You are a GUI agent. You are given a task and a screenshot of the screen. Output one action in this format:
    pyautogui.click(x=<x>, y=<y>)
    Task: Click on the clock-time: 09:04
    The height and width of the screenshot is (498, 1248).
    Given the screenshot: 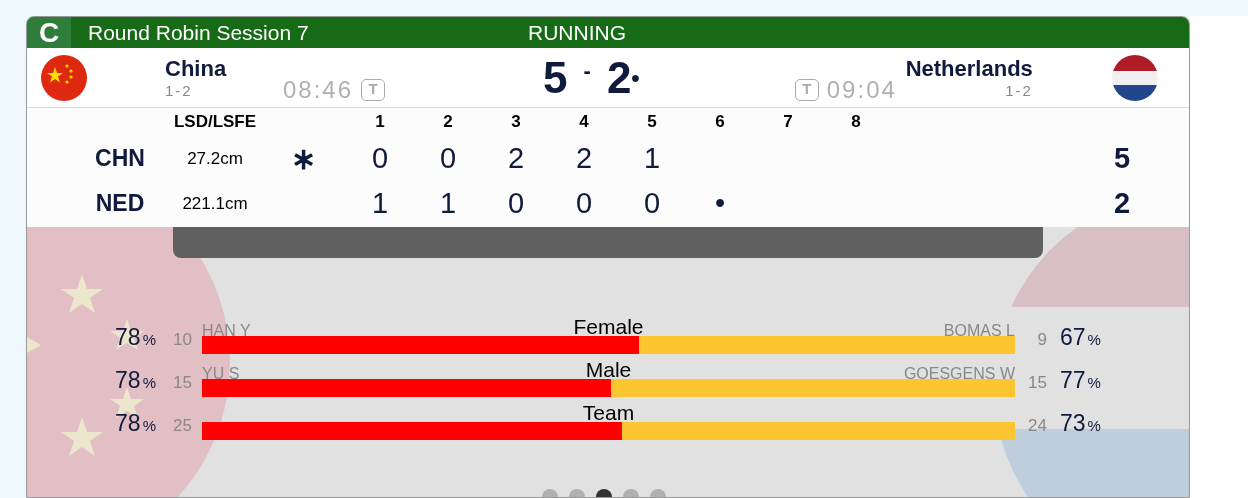 What is the action you would take?
    pyautogui.click(x=861, y=89)
    